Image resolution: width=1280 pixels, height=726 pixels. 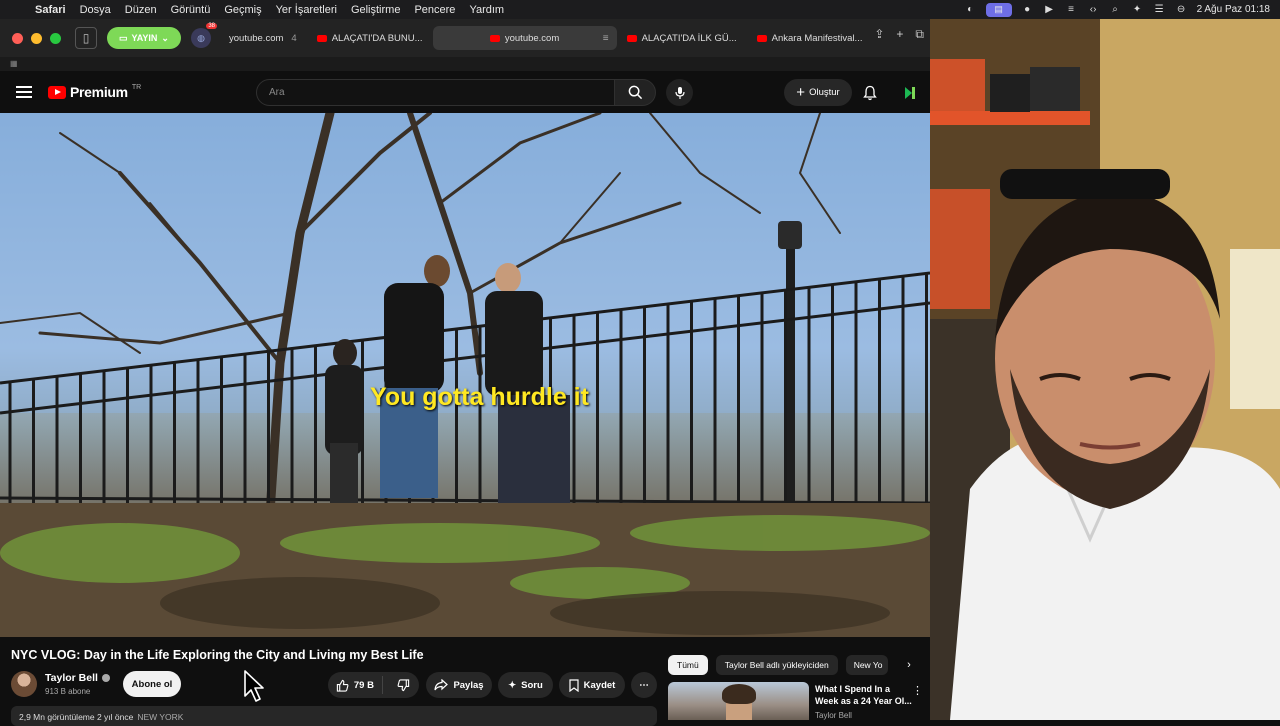 I want to click on menu-pencere: Pencere, so click(x=434, y=10).